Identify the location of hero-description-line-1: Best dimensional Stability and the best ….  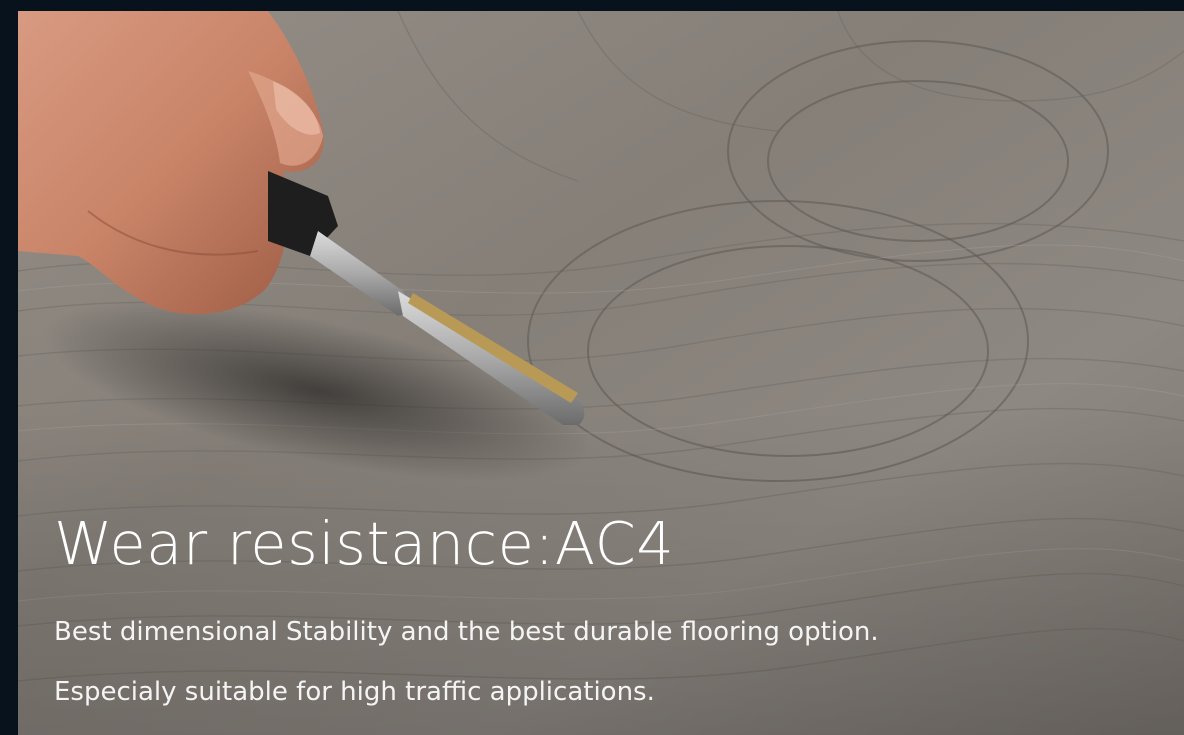
(466, 632).